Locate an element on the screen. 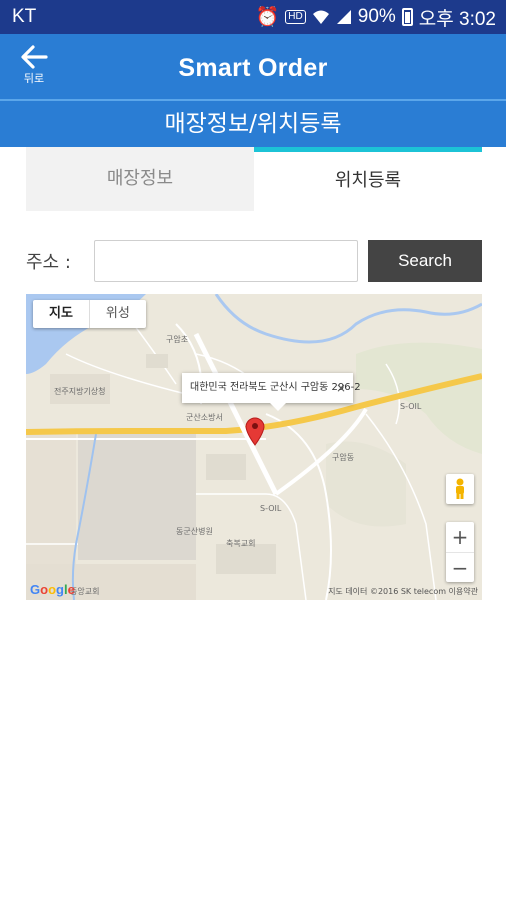 This screenshot has height=900, width=506. map-label-dong: 구암동 is located at coordinates (343, 457).